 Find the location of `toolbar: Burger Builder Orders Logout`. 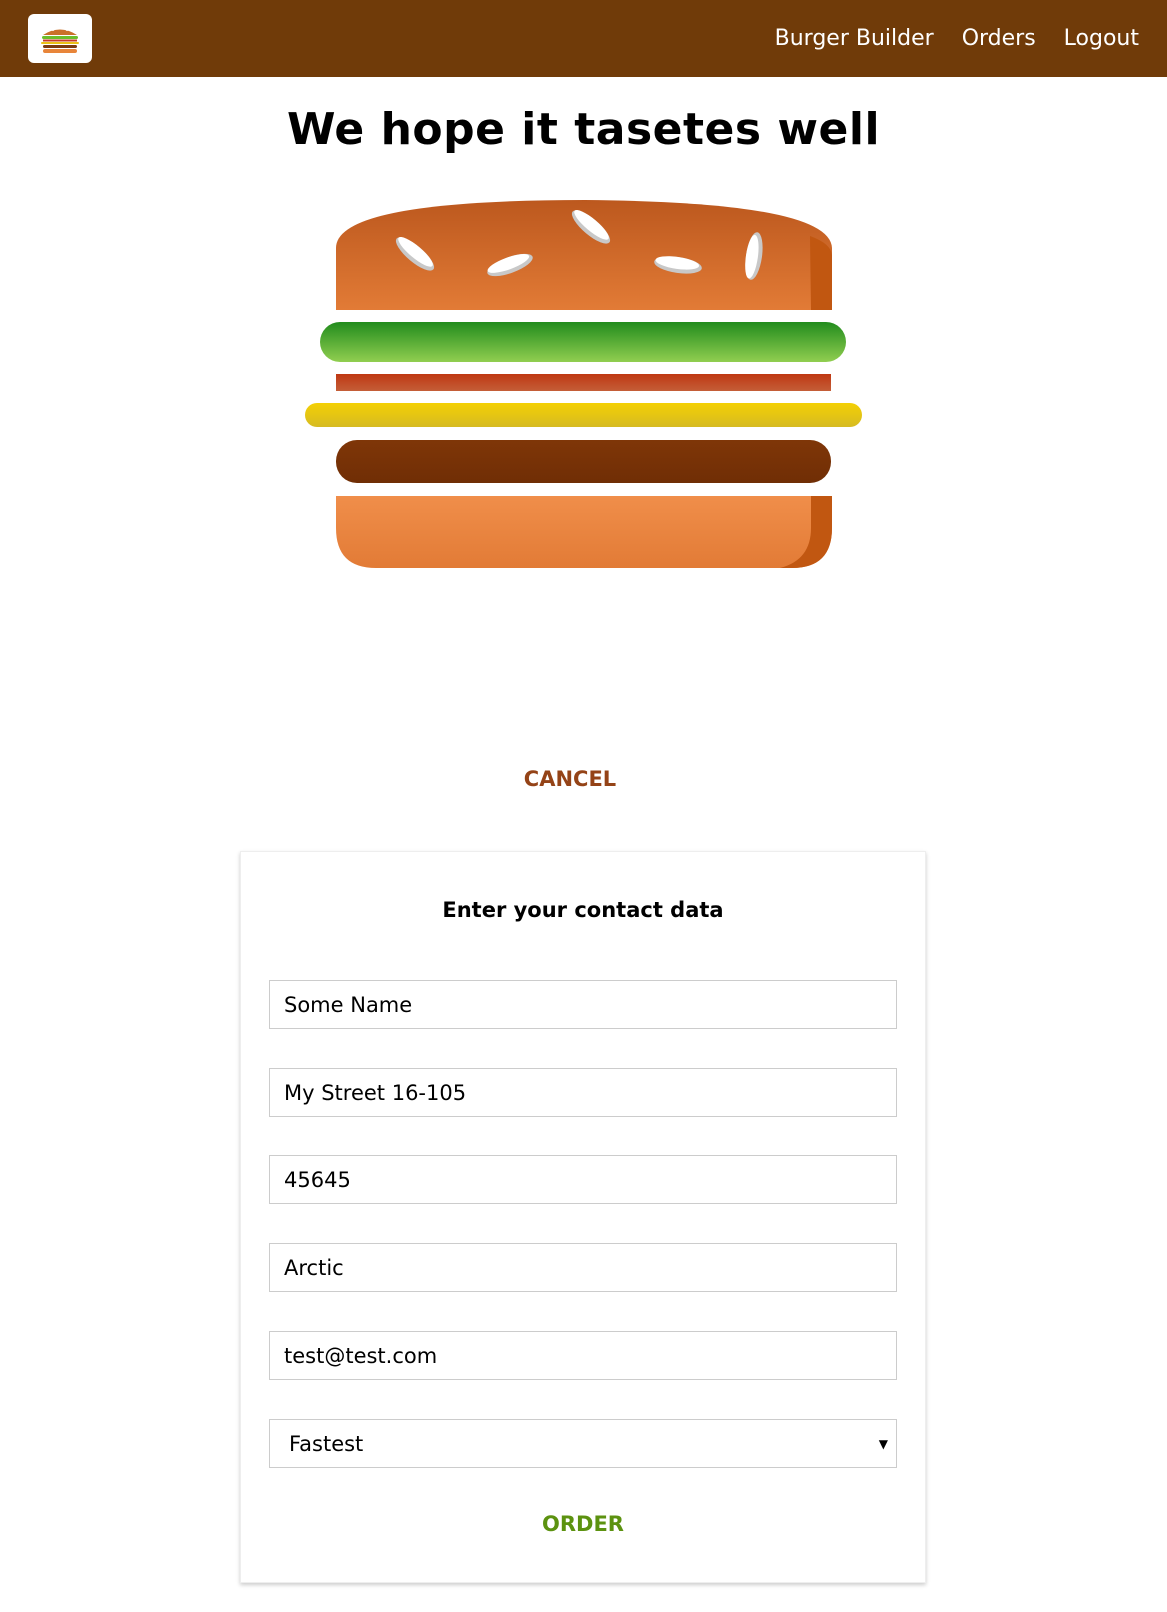

toolbar: Burger Builder Orders Logout is located at coordinates (583, 38).